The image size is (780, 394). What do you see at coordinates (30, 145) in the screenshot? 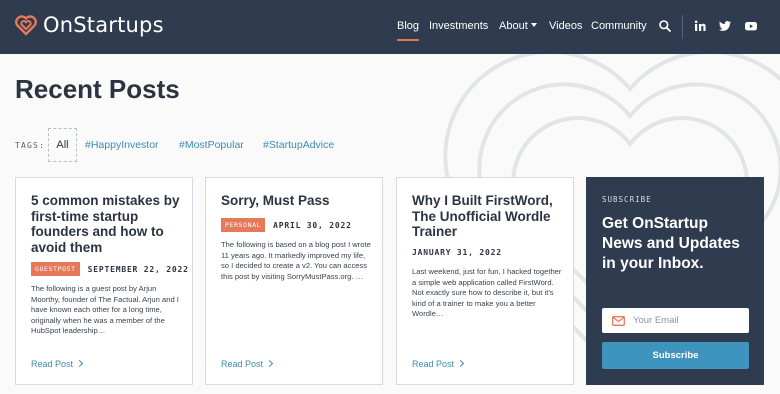
I see `tags-label: TAGS:` at bounding box center [30, 145].